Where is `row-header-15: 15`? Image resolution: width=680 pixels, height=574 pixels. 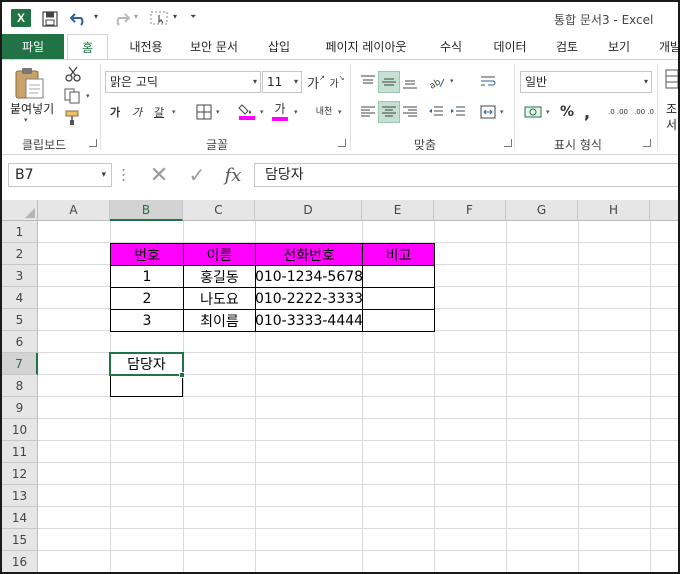 row-header-15: 15 is located at coordinates (20, 540).